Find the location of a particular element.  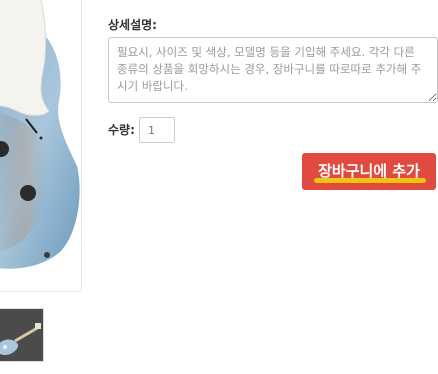

quantity-label: 수량: is located at coordinates (121, 130).